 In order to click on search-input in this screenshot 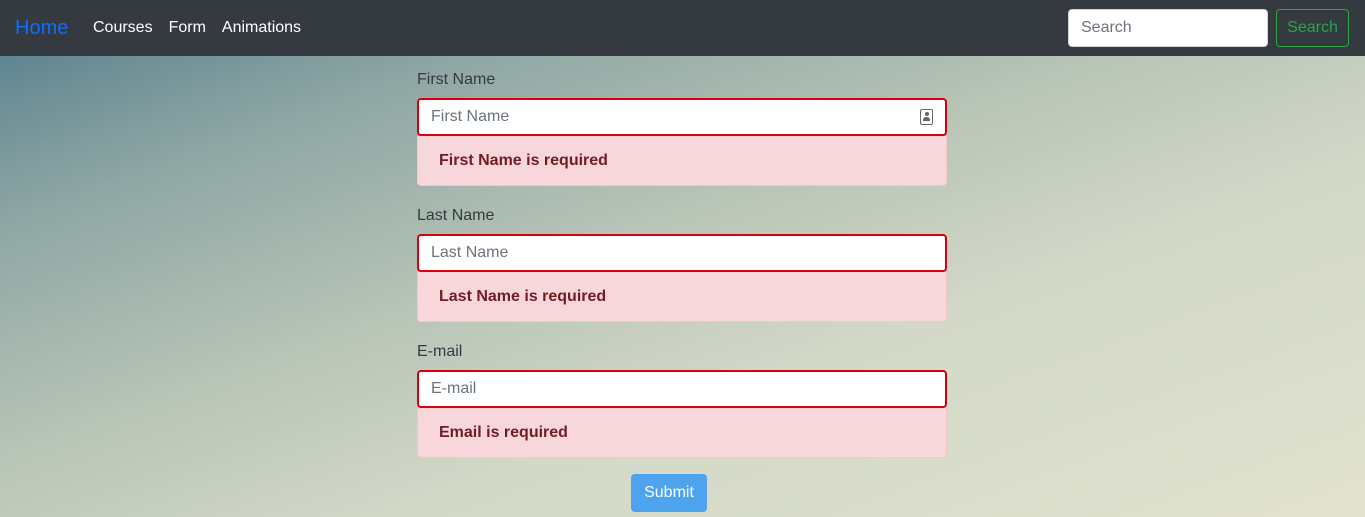, I will do `click(1168, 28)`.